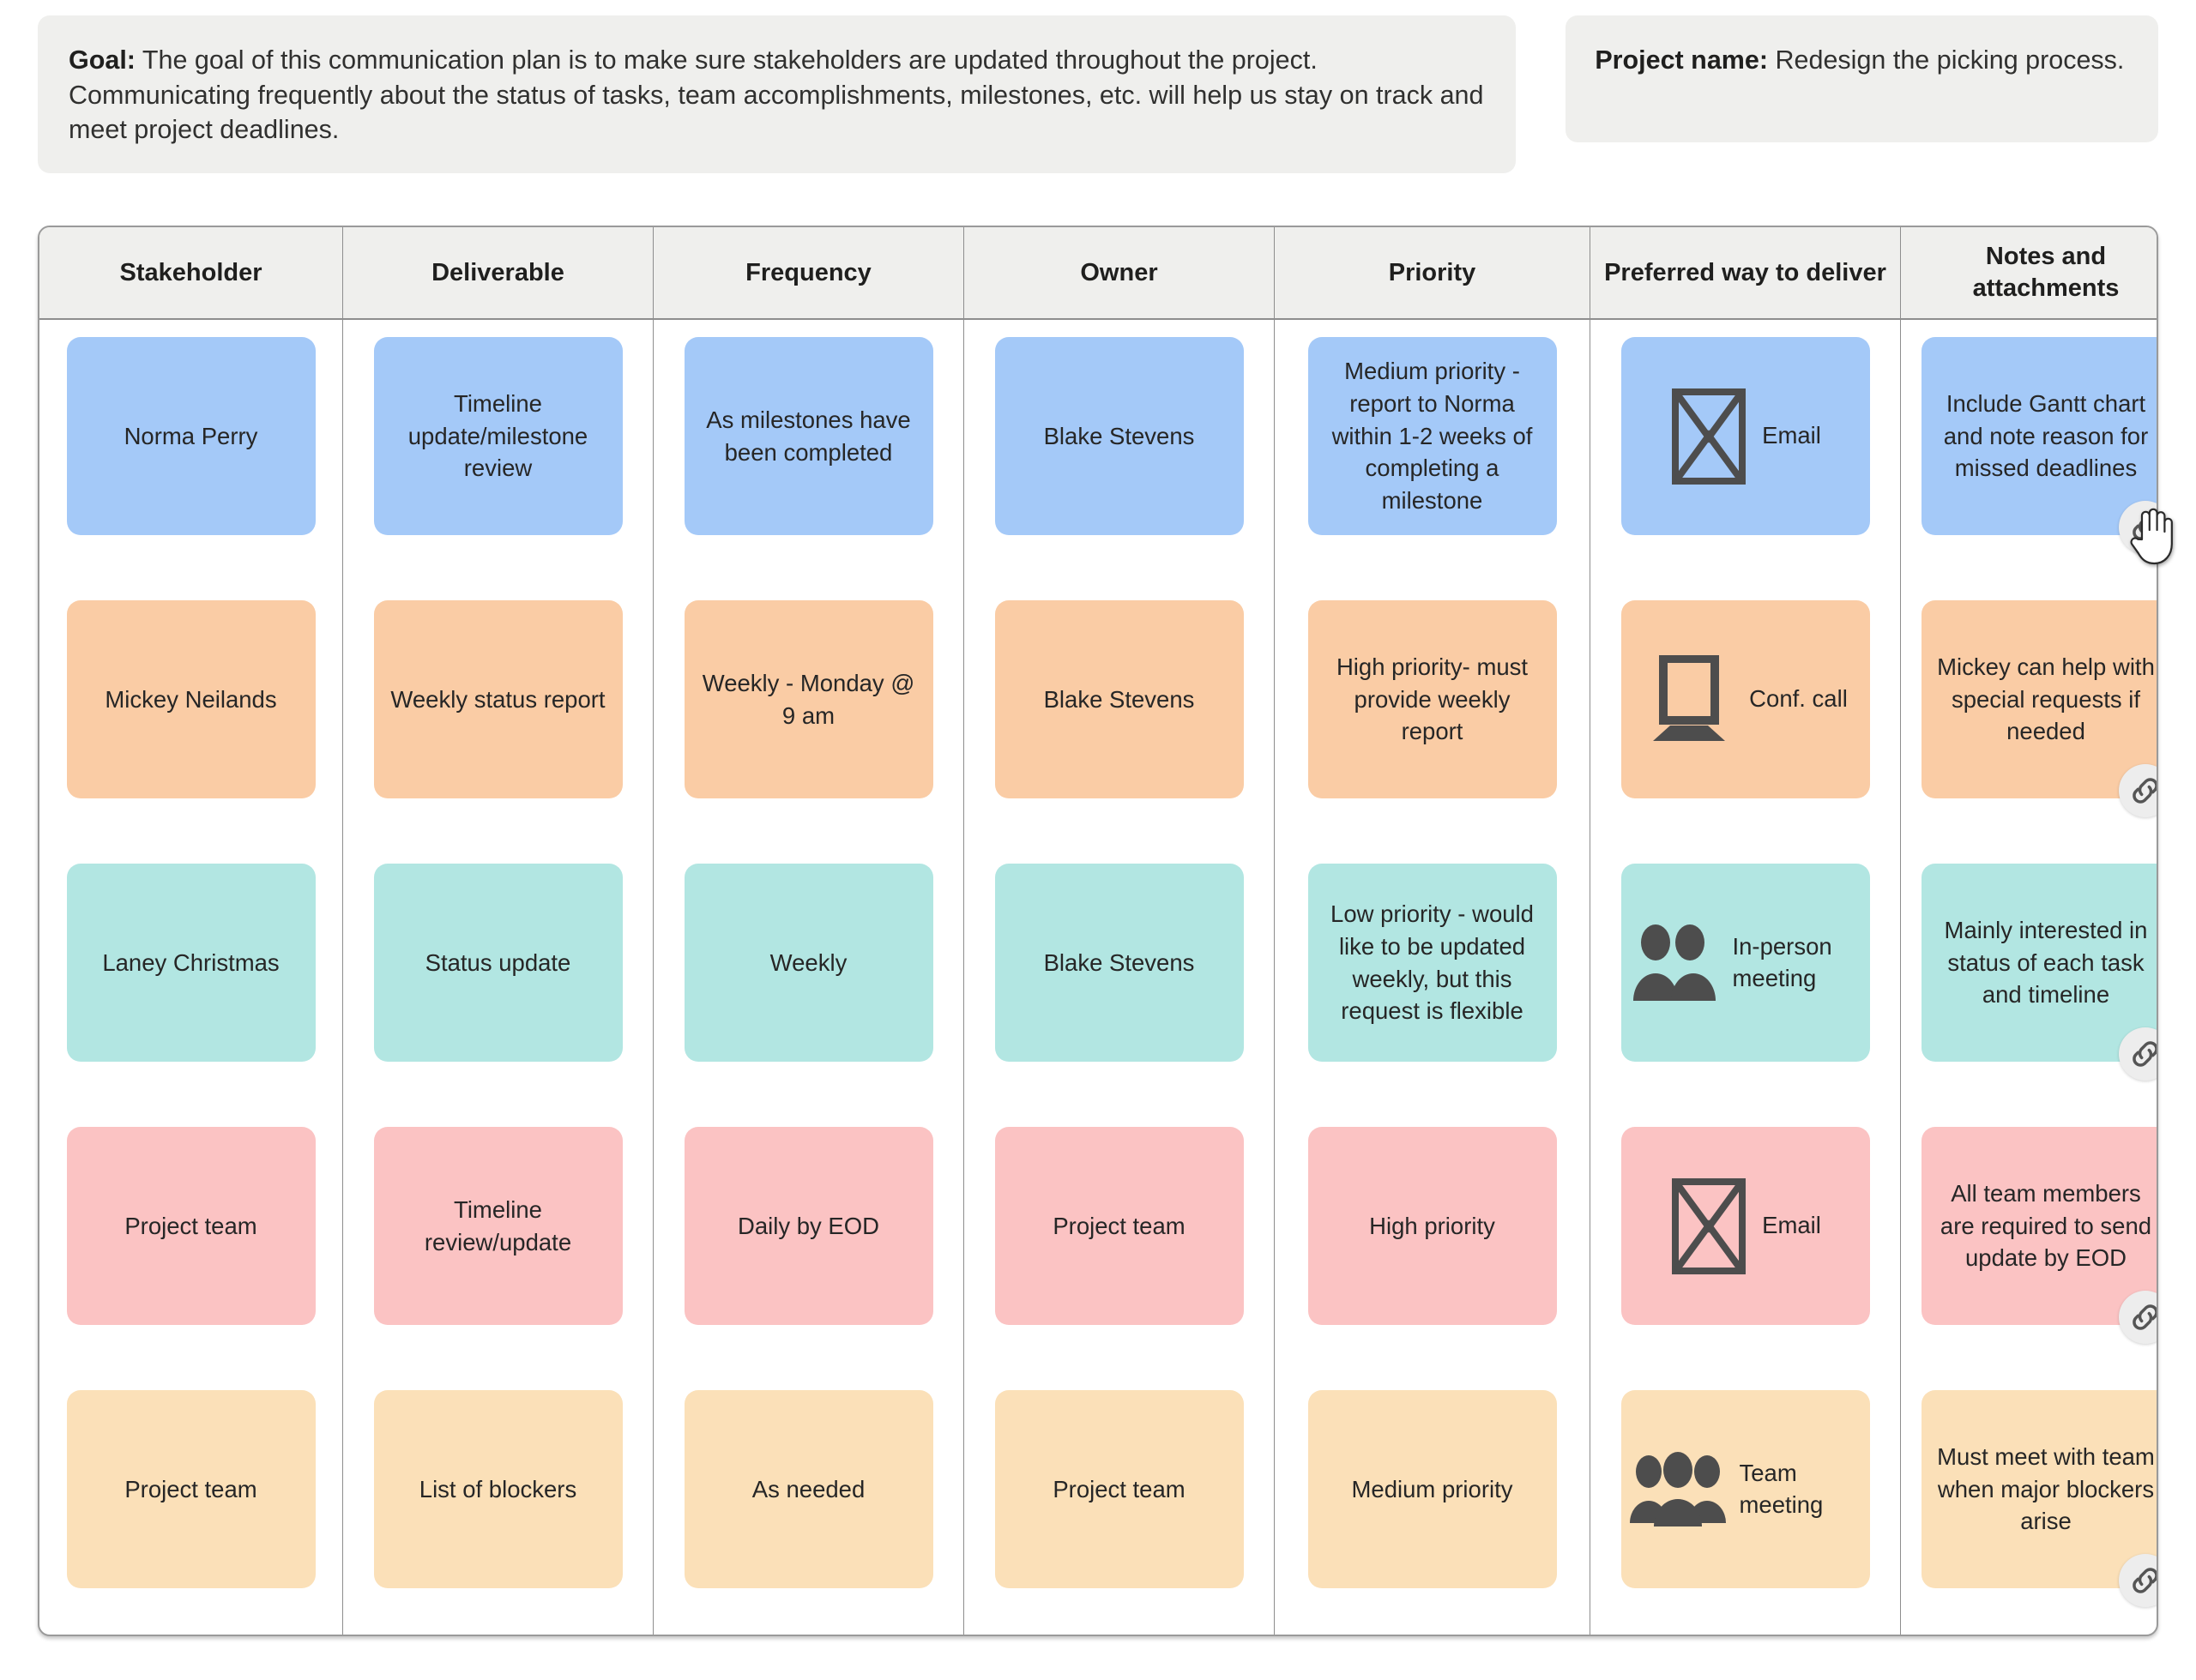 The height and width of the screenshot is (1680, 2196). I want to click on stakeholder-chip: Norma Perry, so click(191, 436).